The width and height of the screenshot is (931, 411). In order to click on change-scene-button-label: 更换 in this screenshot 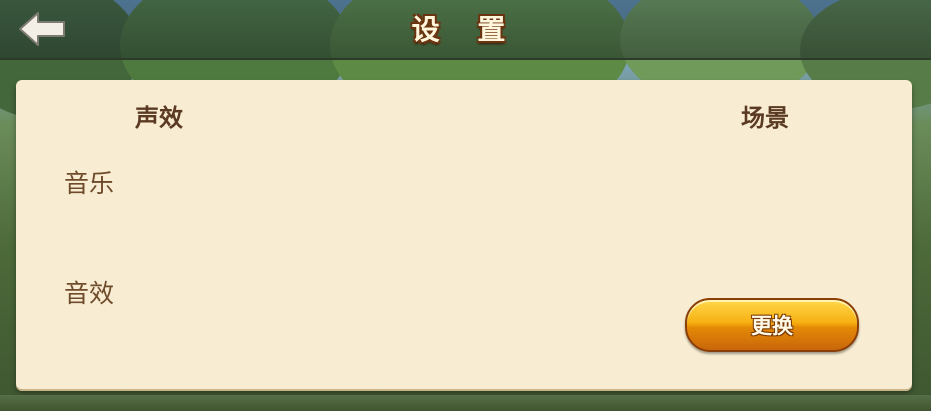, I will do `click(772, 326)`.